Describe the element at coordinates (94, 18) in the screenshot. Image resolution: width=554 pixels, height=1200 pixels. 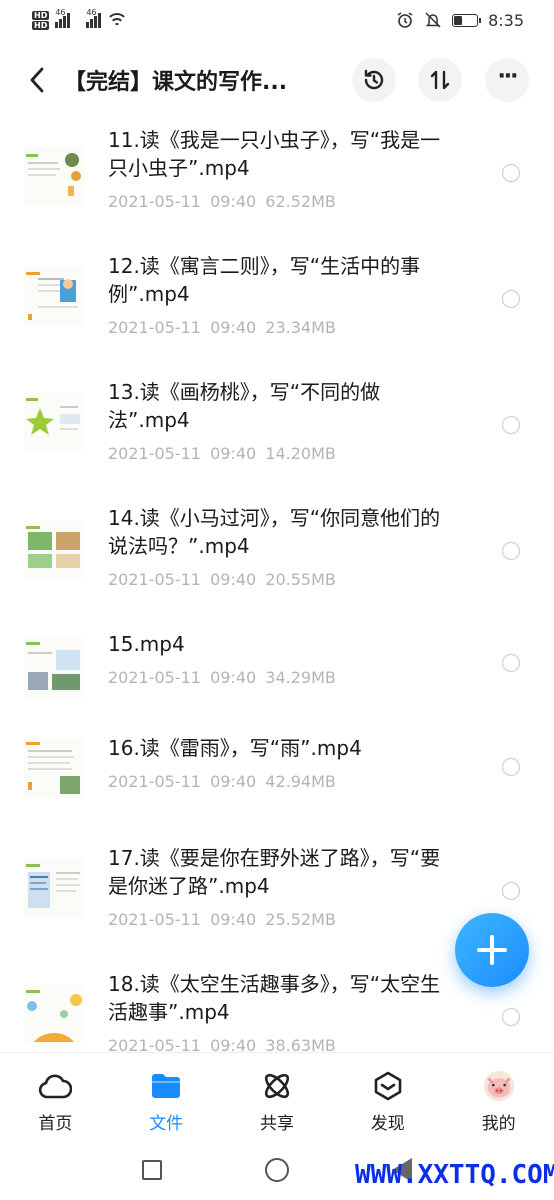
I see `signal-icon-2: 46` at that location.